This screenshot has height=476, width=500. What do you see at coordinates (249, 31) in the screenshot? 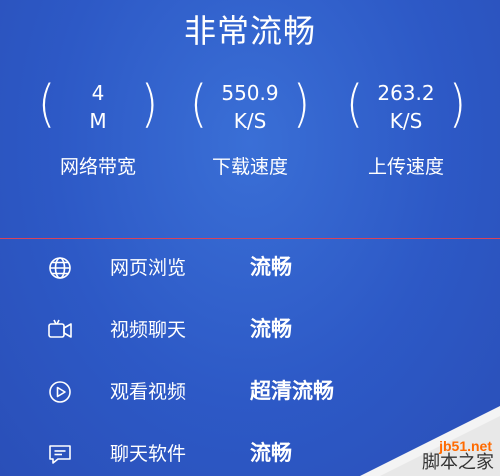
I see `page-title: 非常流畅` at bounding box center [249, 31].